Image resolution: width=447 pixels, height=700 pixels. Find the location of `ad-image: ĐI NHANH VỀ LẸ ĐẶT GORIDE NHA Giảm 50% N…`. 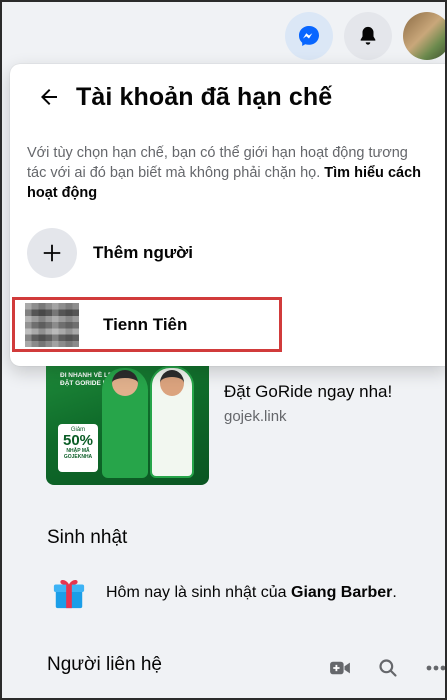

ad-image: ĐI NHANH VỀ LẸ ĐẶT GORIDE NHA Giảm 50% N… is located at coordinates (127, 424).